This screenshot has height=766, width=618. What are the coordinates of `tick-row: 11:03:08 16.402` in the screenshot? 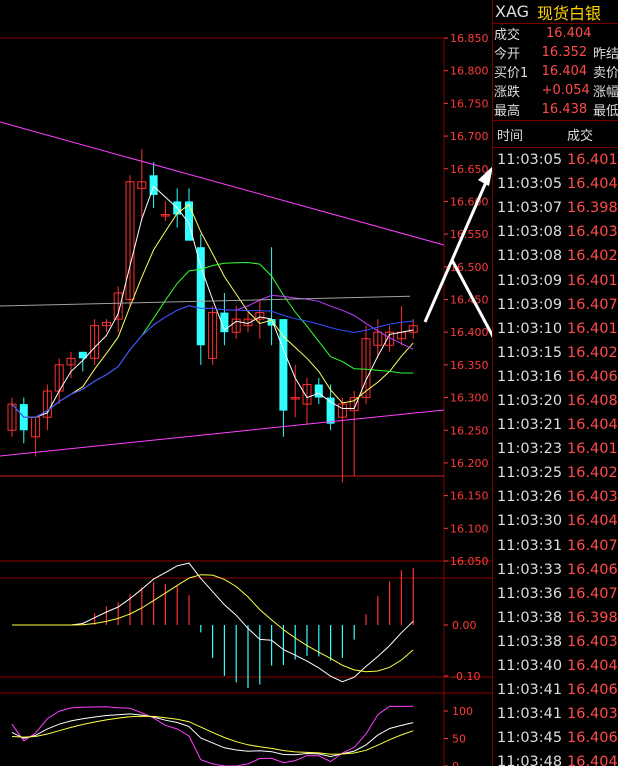 It's located at (555, 256).